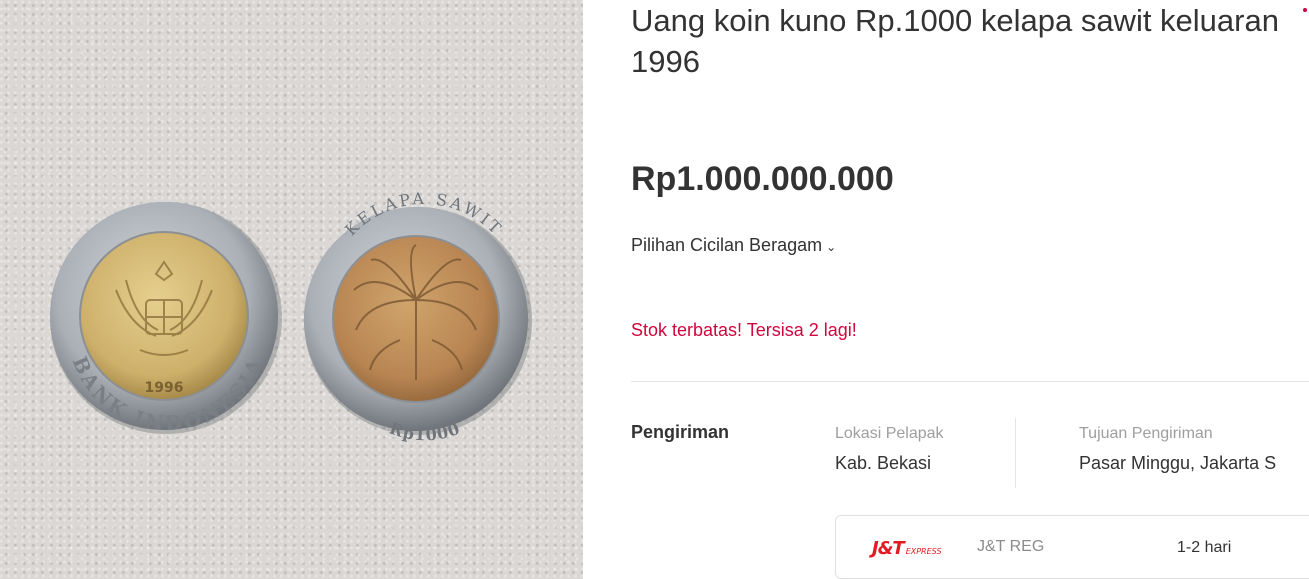 The width and height of the screenshot is (1309, 579). I want to click on chevron-down-icon: ⌄, so click(831, 246).